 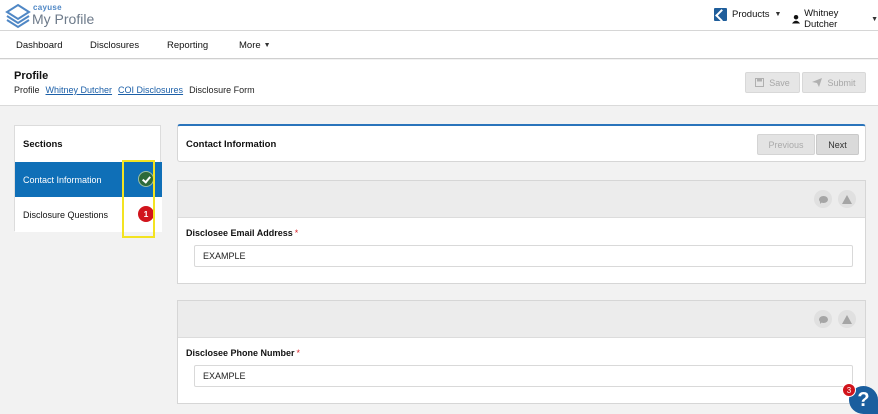 What do you see at coordinates (150, 90) in the screenshot?
I see `breadcrumb-coi-link: COI Disclosures` at bounding box center [150, 90].